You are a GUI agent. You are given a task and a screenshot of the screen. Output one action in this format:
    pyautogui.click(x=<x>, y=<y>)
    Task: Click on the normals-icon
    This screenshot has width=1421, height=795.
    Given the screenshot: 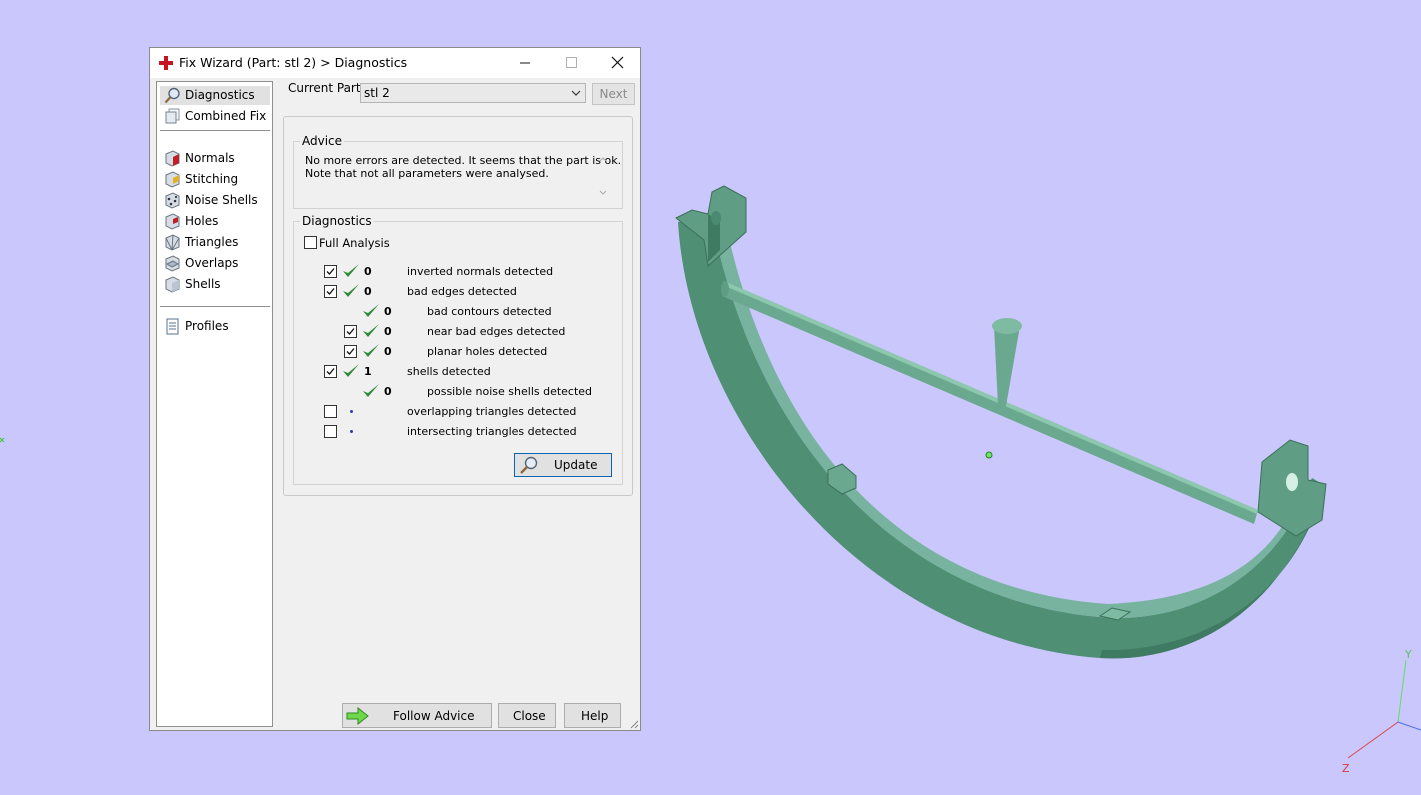 What is the action you would take?
    pyautogui.click(x=172, y=158)
    